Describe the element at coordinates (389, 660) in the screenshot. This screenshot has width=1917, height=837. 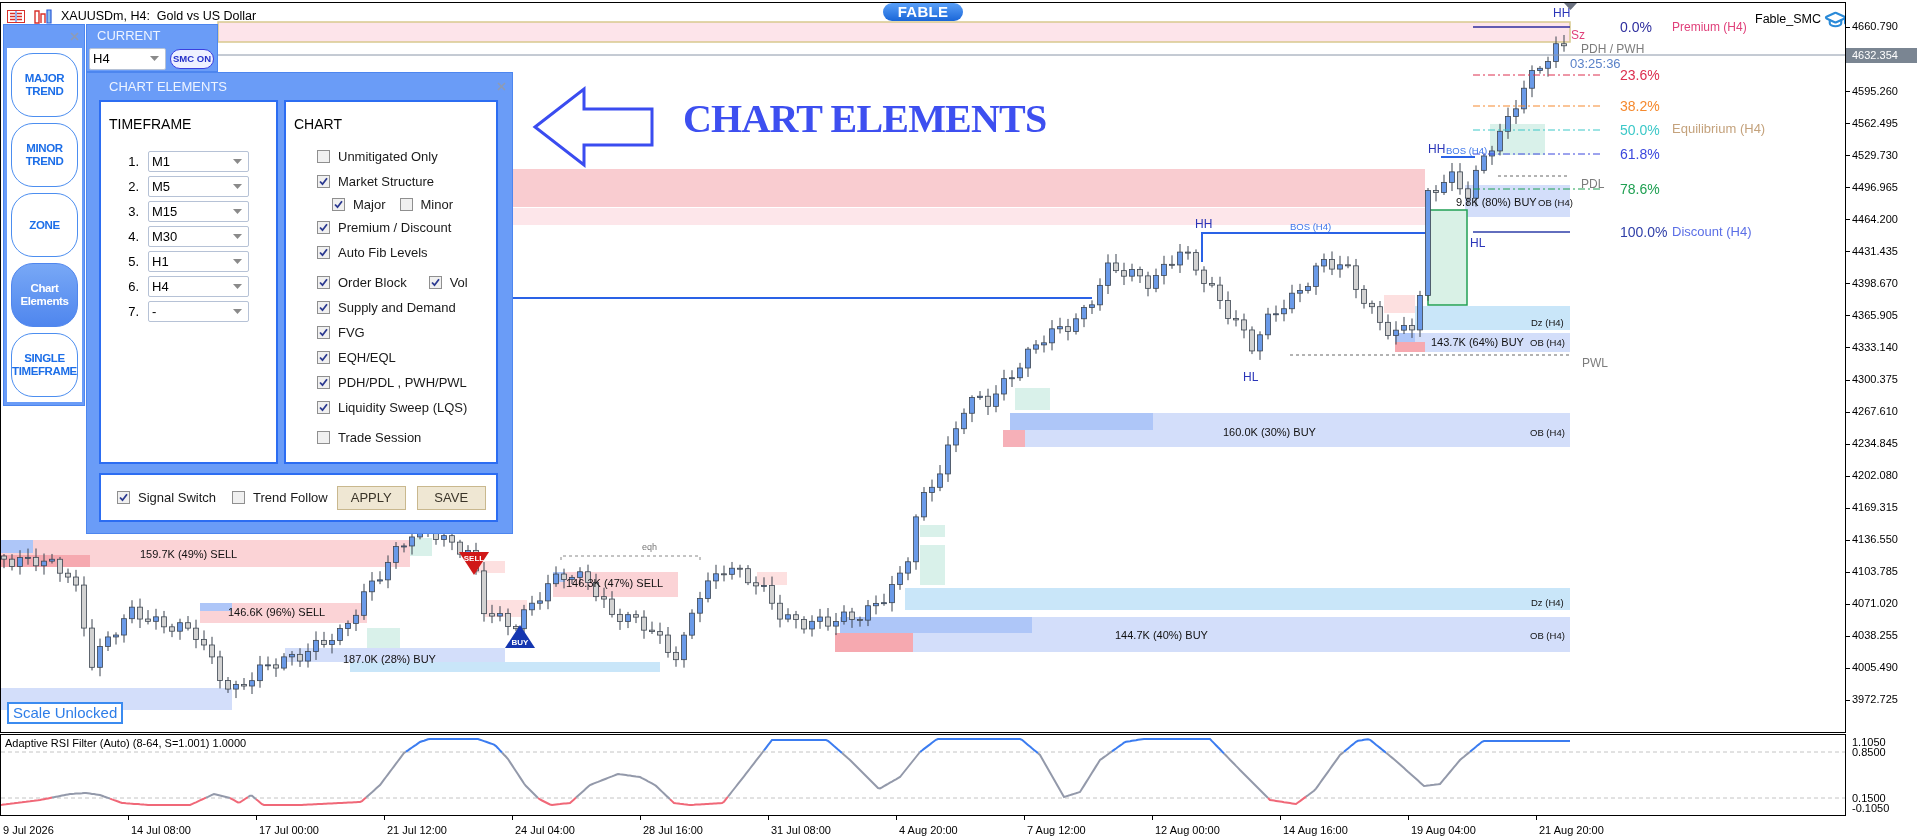
I see `zone-volume-label: 187.0K (28%) BUY` at that location.